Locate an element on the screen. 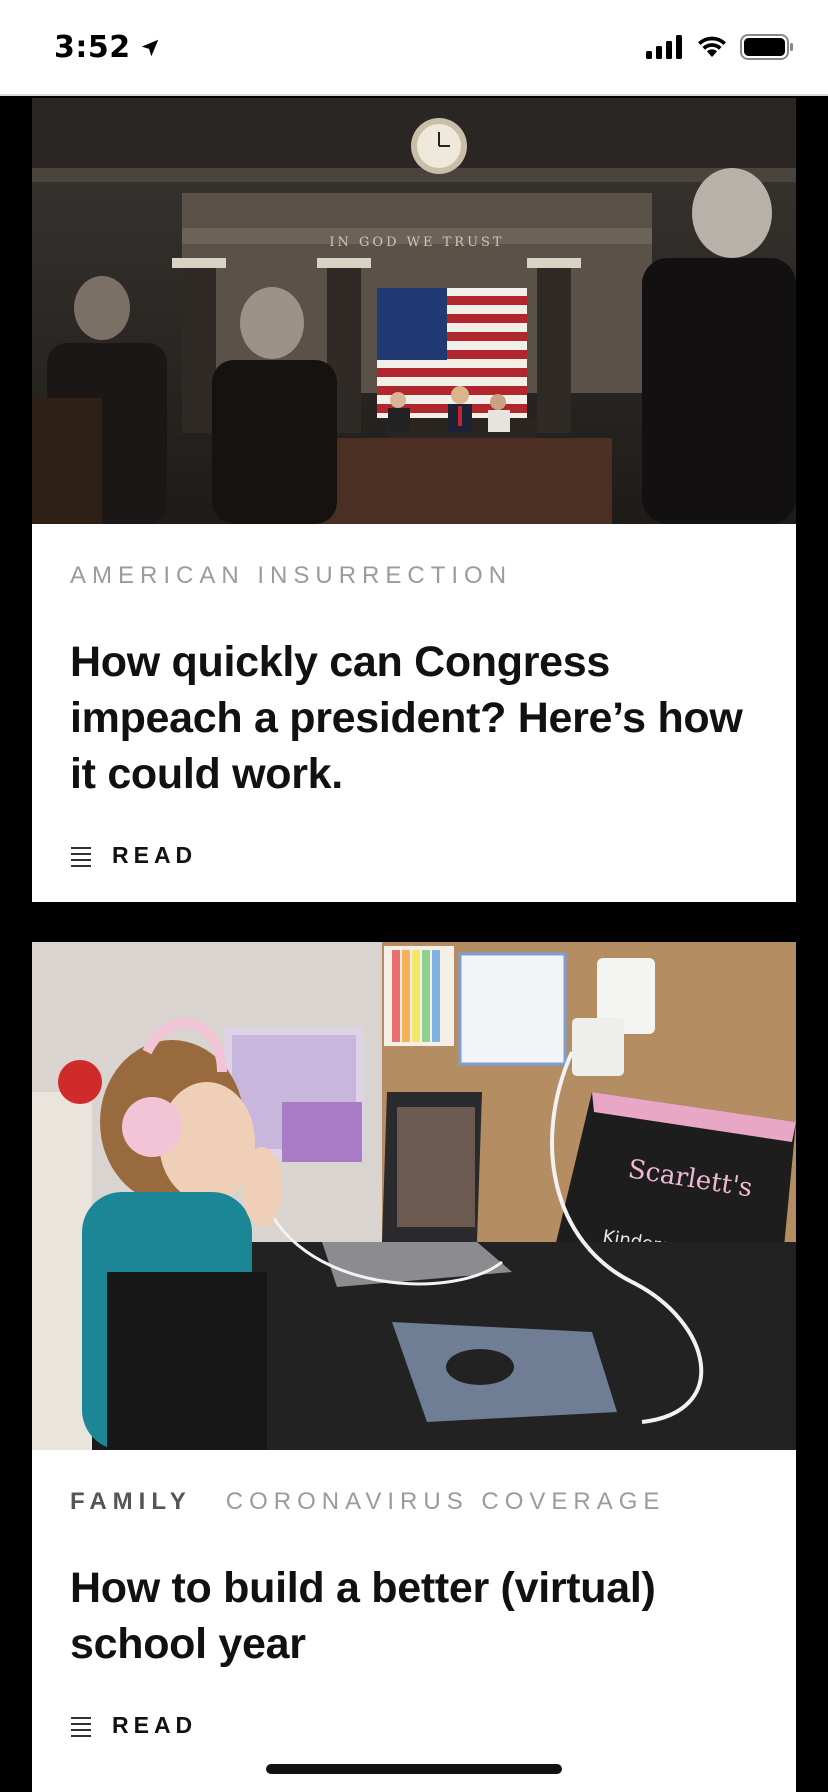 This screenshot has width=828, height=1792. article-category-tag: CORONAVIRUS COVERAGE is located at coordinates (446, 1502).